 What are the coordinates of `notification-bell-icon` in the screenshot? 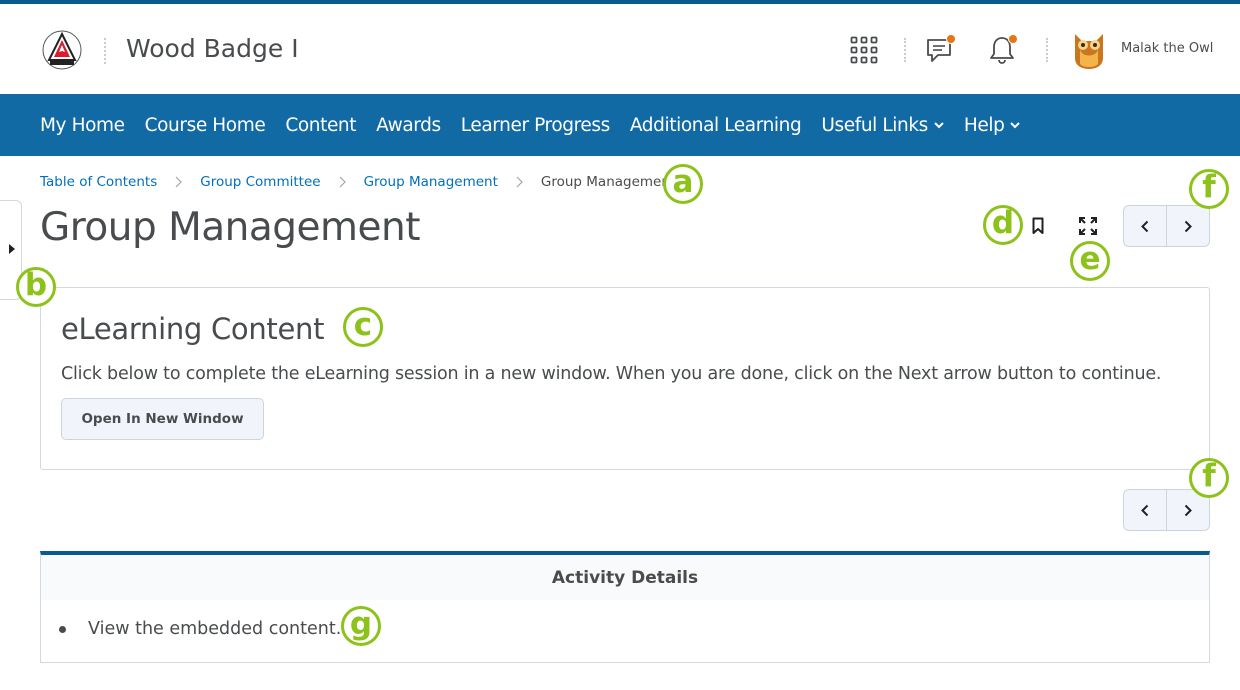 It's located at (1002, 50).